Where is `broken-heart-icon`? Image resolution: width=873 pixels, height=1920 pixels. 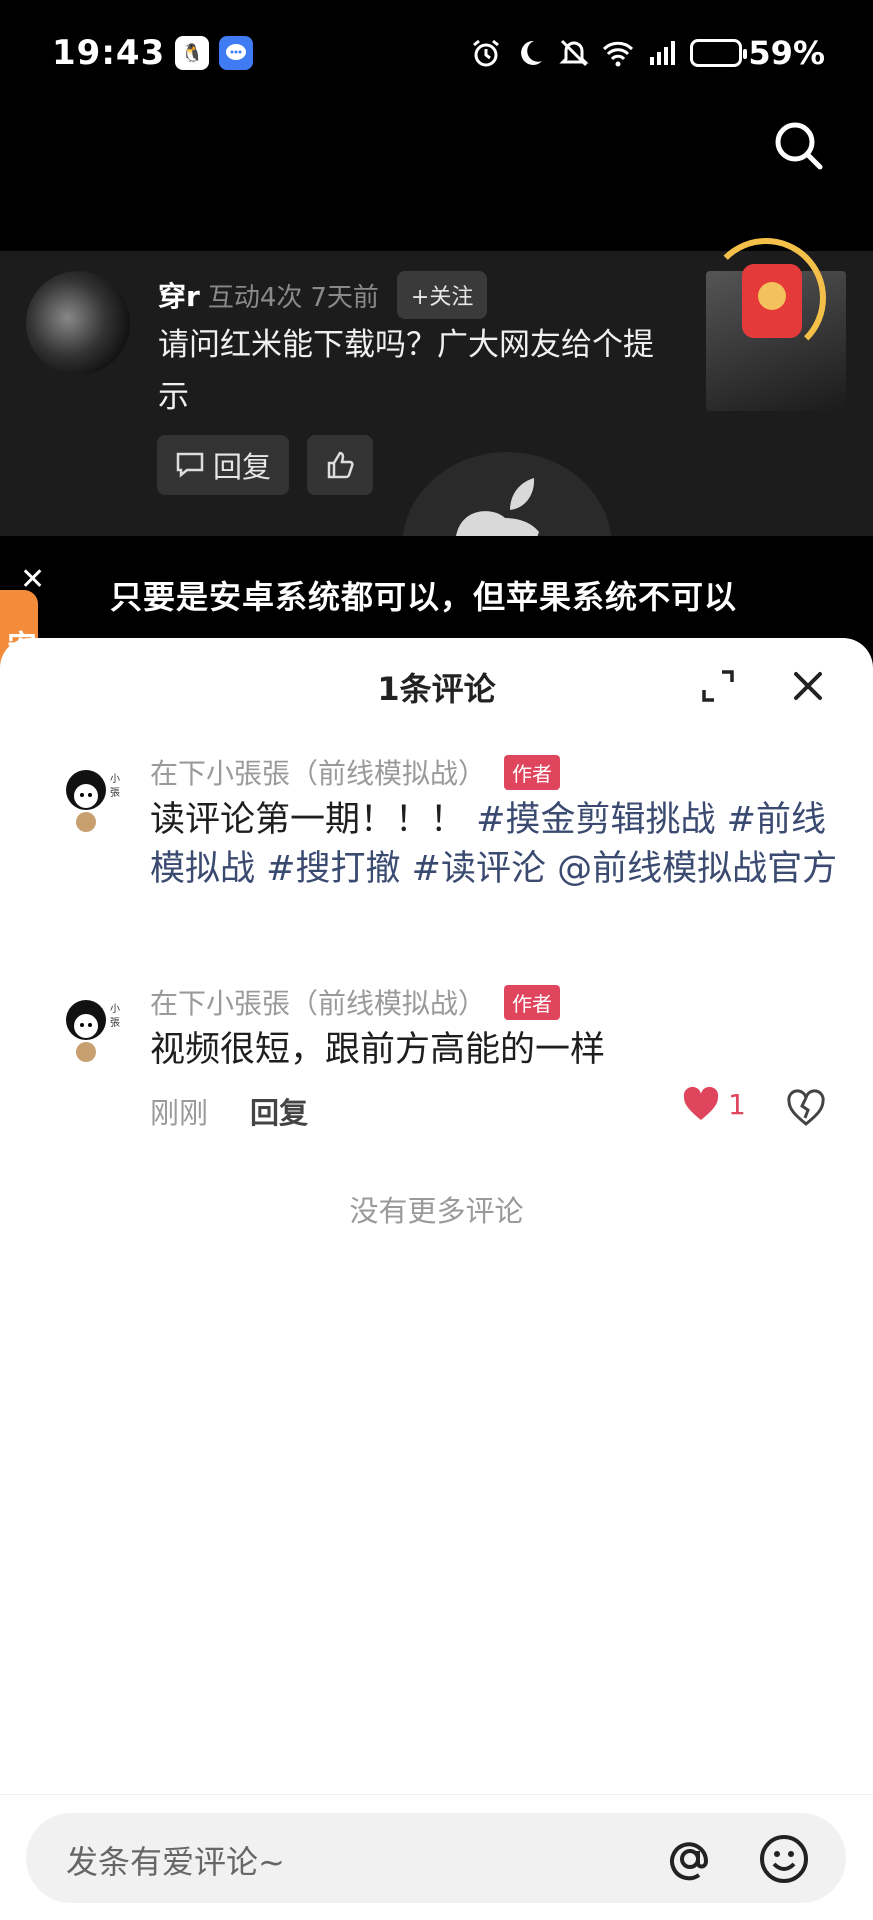
broken-heart-icon is located at coordinates (806, 1108).